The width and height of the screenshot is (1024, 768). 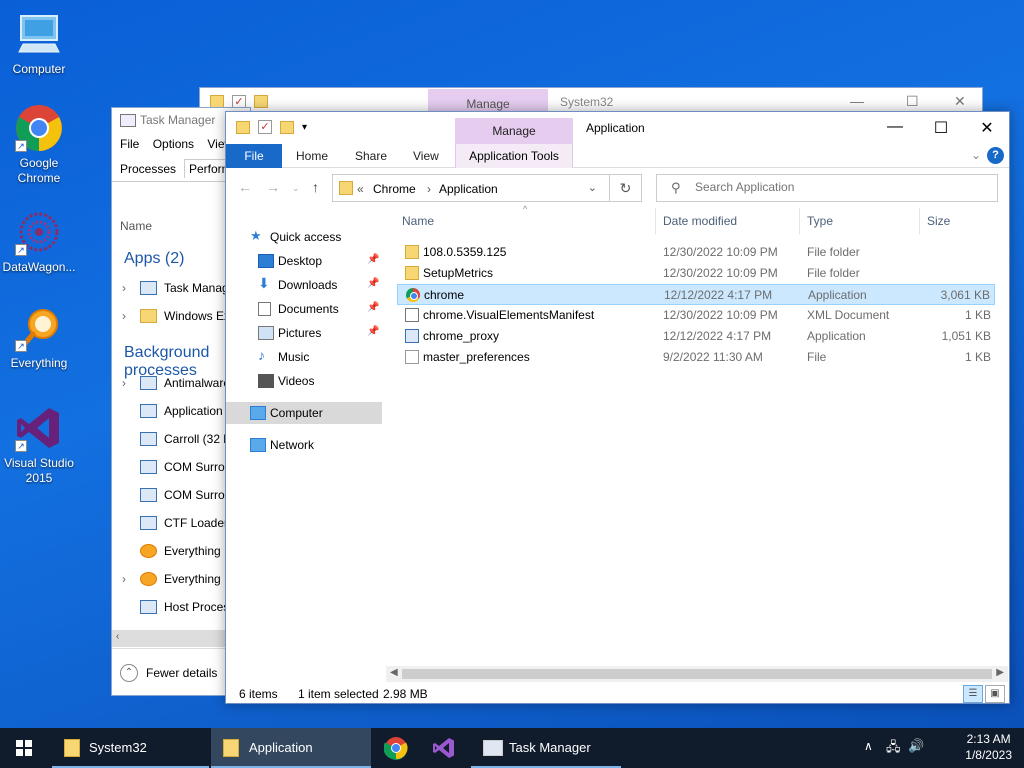 I want to click on nav-label: Downloads, so click(x=308, y=285).